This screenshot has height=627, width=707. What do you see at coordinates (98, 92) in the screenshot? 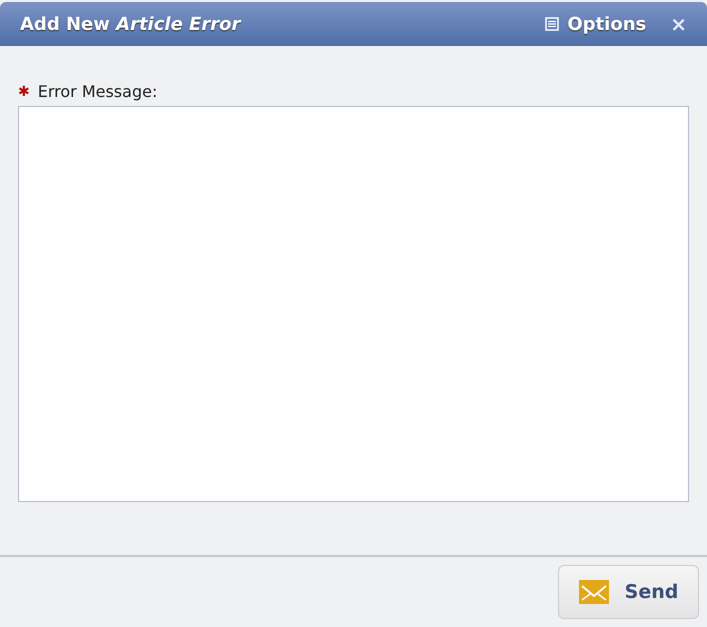
I see `field-label: Error Message:` at bounding box center [98, 92].